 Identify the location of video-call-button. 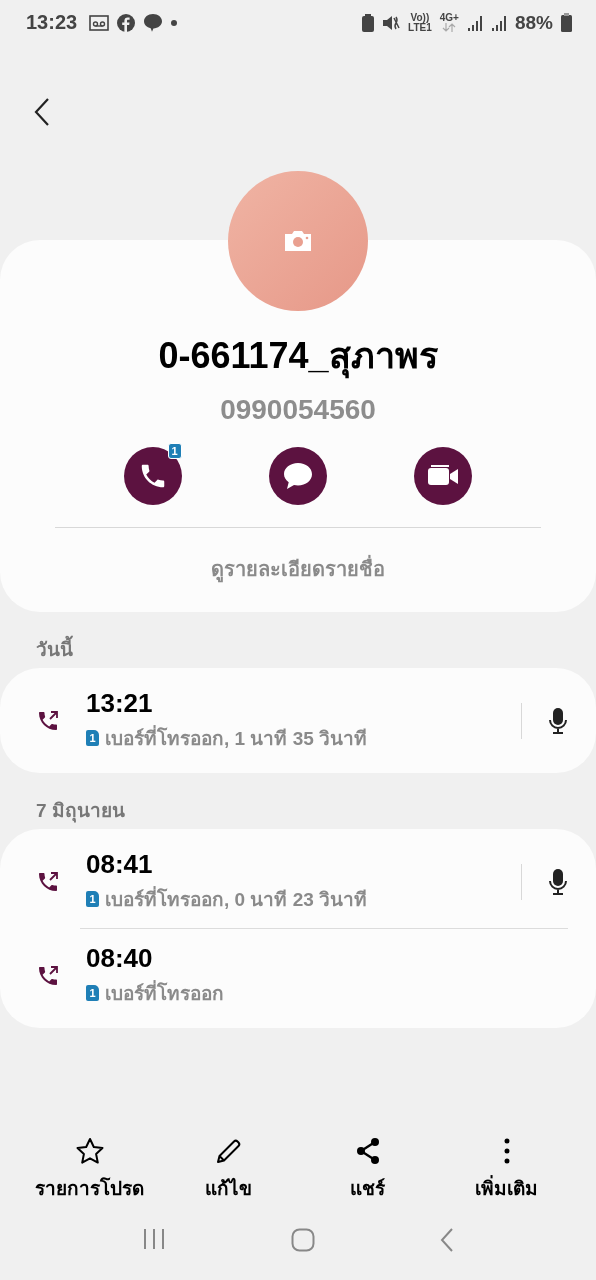
(443, 476).